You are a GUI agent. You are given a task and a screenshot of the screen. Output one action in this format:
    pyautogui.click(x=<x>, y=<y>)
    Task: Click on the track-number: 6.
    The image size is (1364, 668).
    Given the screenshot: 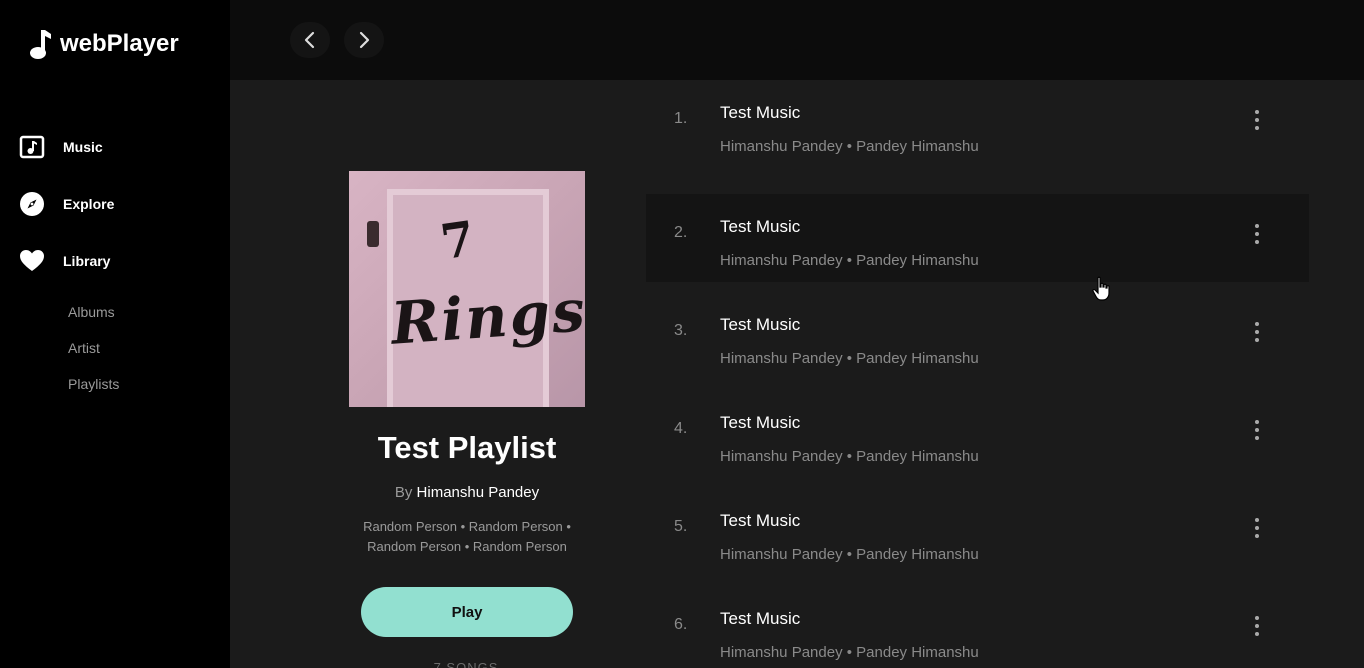 What is the action you would take?
    pyautogui.click(x=681, y=624)
    